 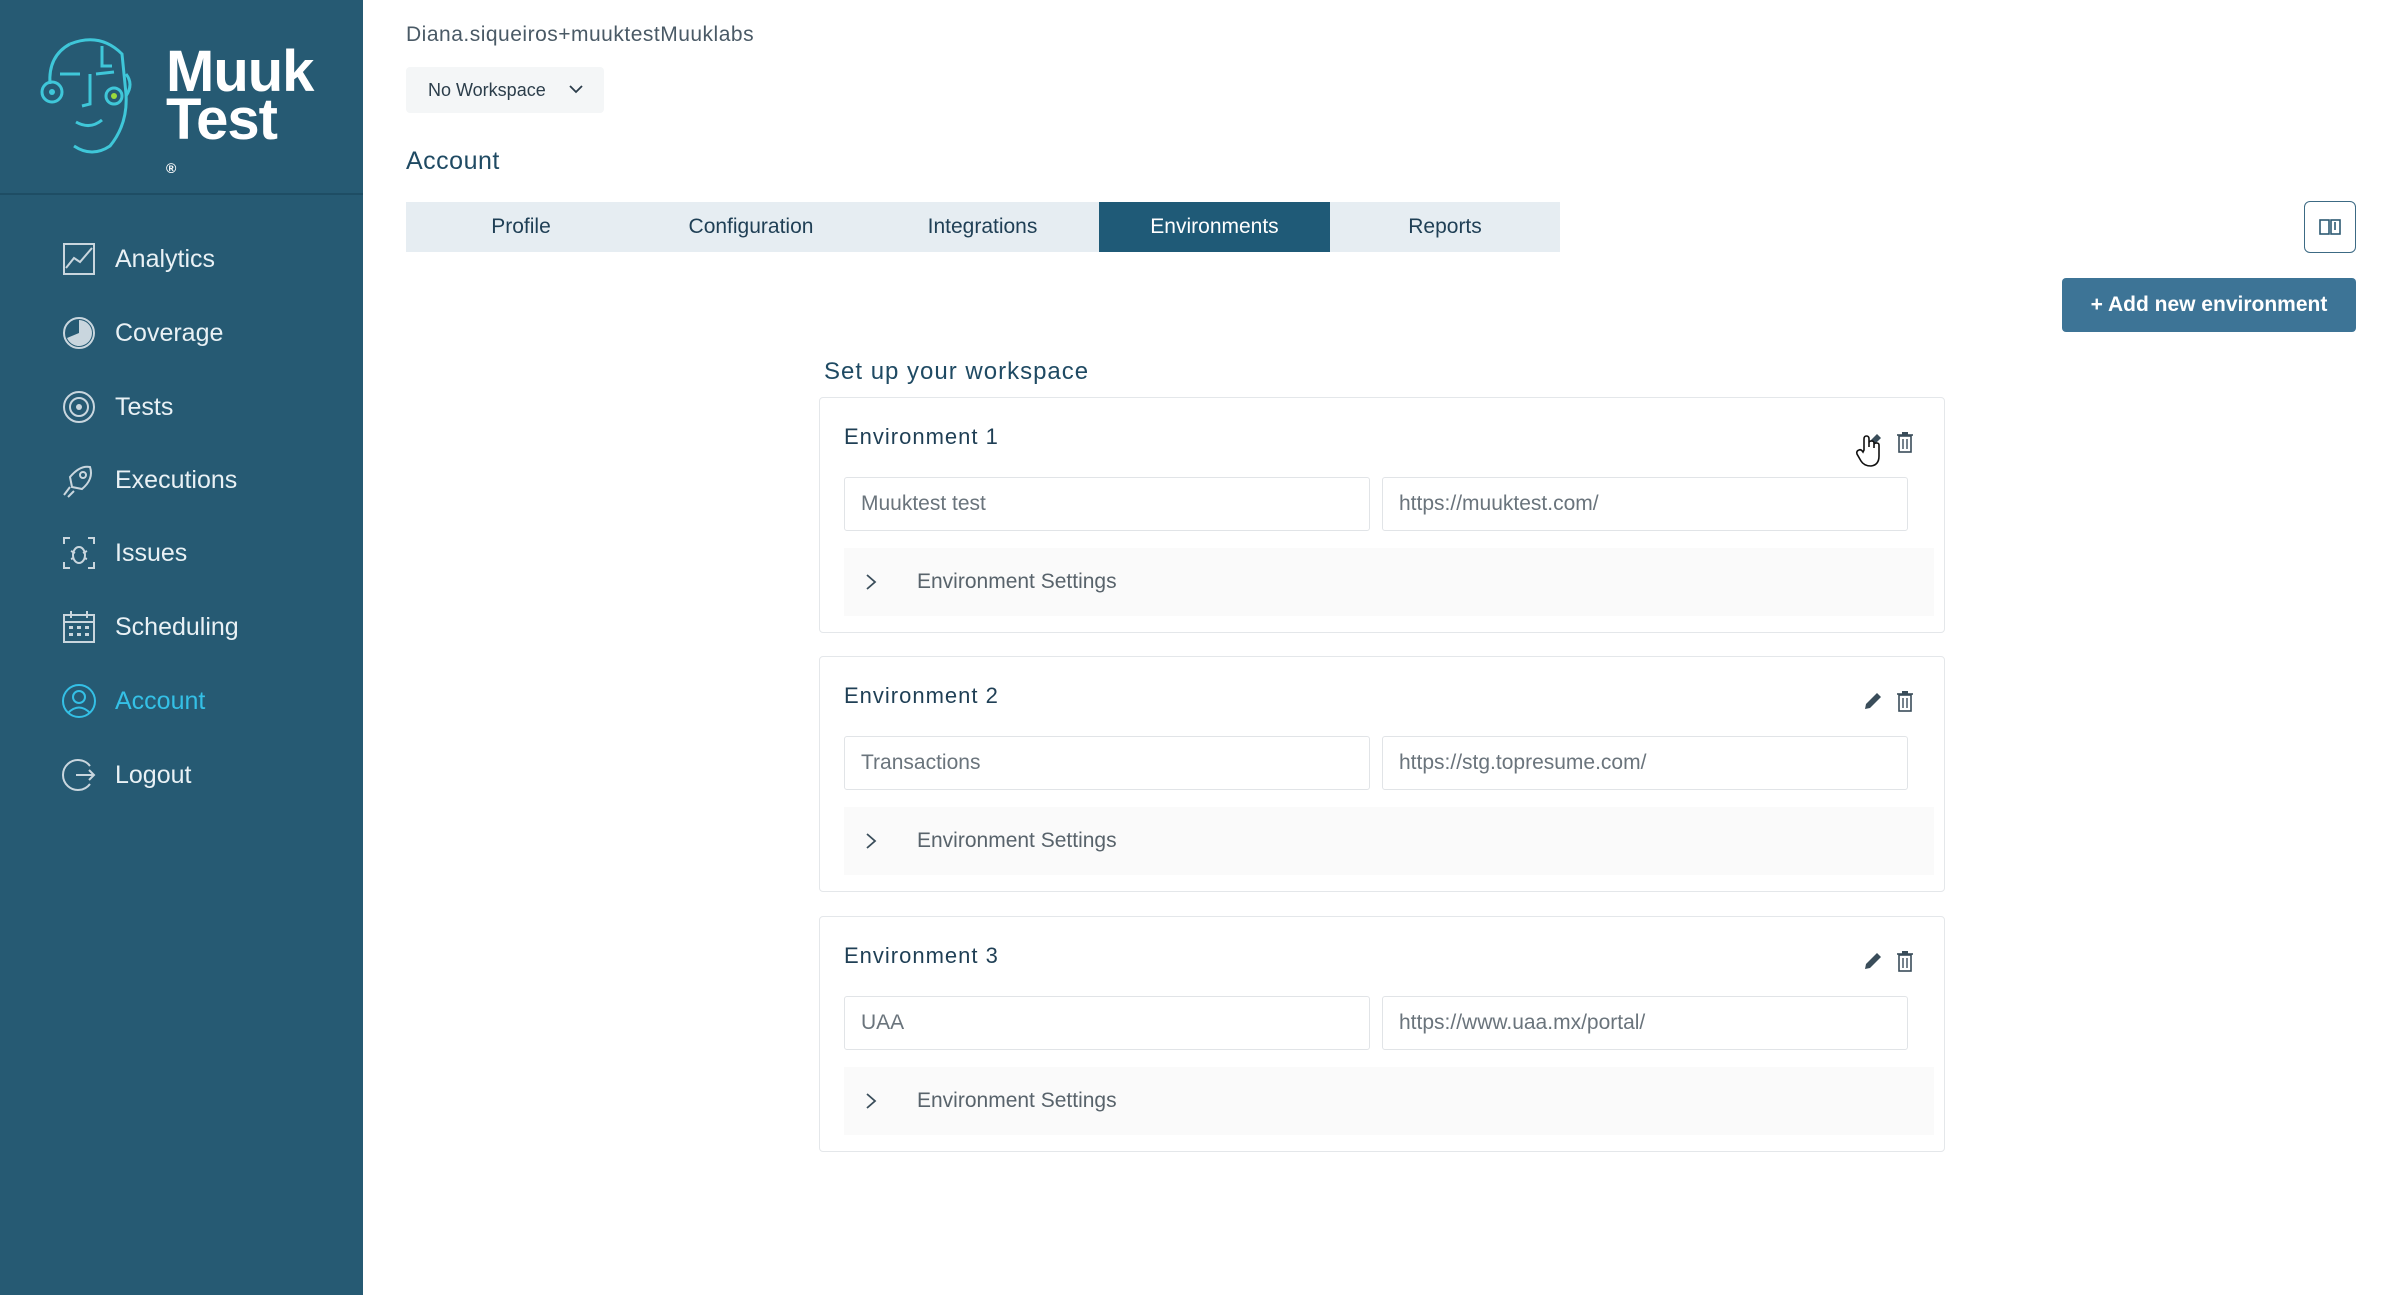 What do you see at coordinates (79, 553) in the screenshot?
I see `bug-icon` at bounding box center [79, 553].